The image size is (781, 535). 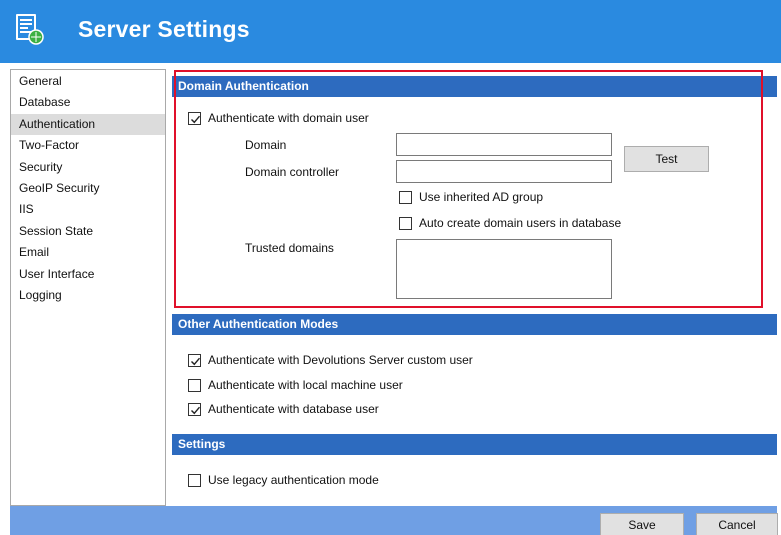 I want to click on legacy-mode-row: Use legacy authentication mode, so click(x=283, y=480).